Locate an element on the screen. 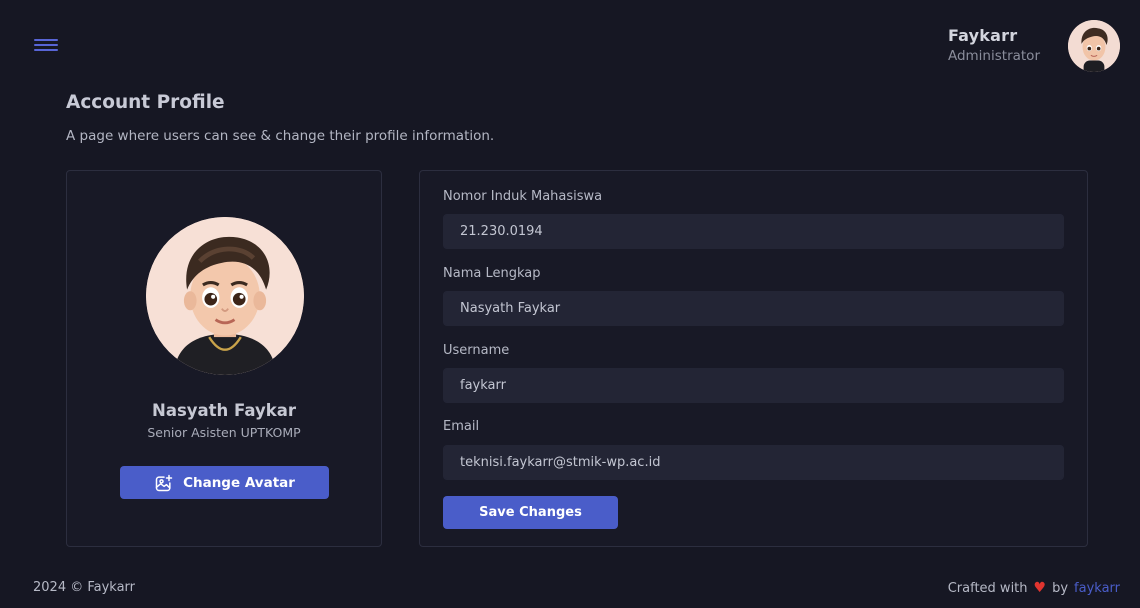  nim-label: Nomor Induk Mahasiswa is located at coordinates (523, 196).